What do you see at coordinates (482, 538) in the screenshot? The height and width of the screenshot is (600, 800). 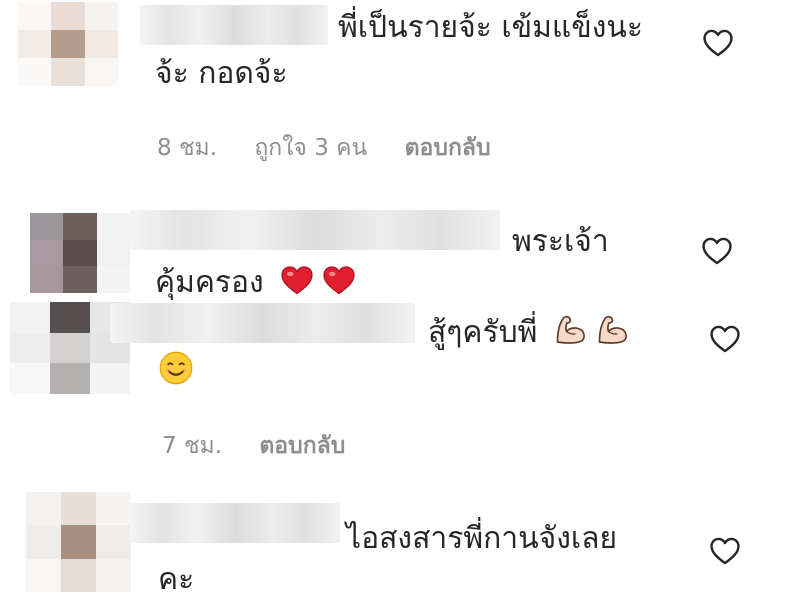 I see `comment-text: ไอสงสารพี่กานจังเลย` at bounding box center [482, 538].